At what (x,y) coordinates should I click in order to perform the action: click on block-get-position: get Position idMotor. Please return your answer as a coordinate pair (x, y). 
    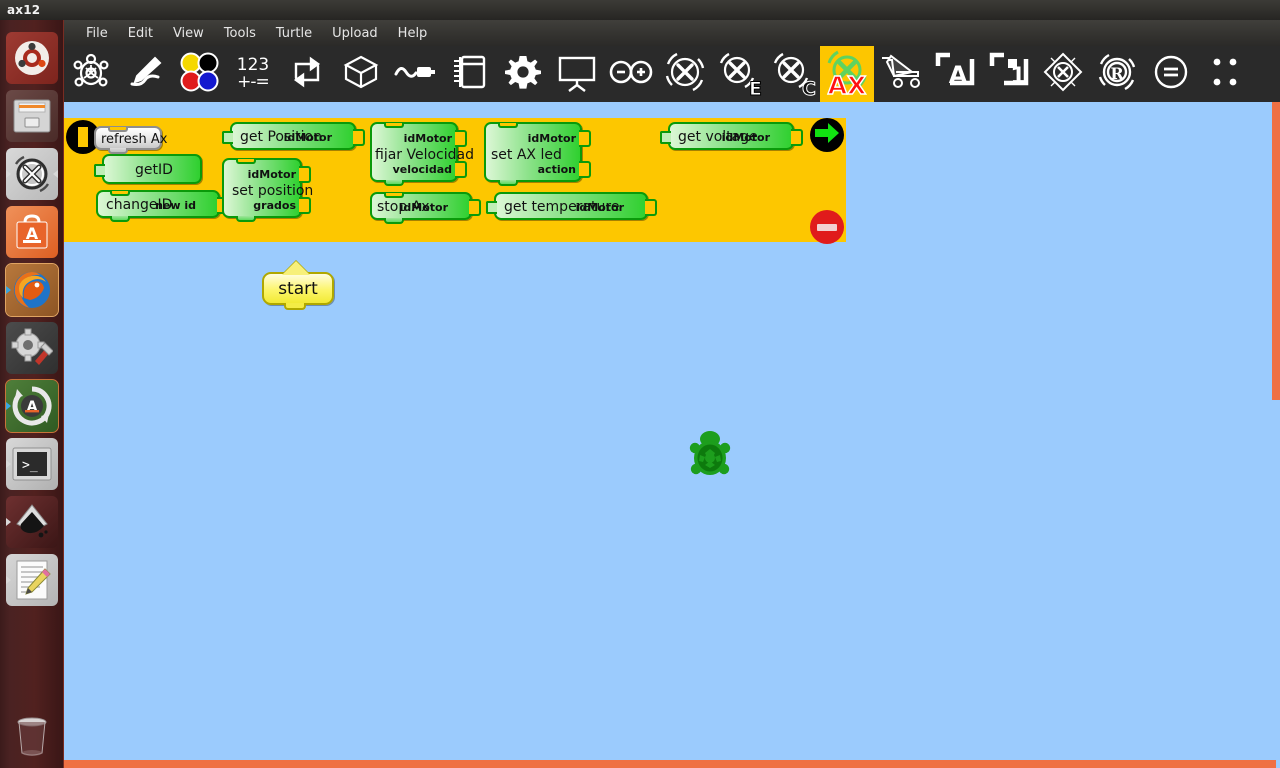
    Looking at the image, I should click on (293, 136).